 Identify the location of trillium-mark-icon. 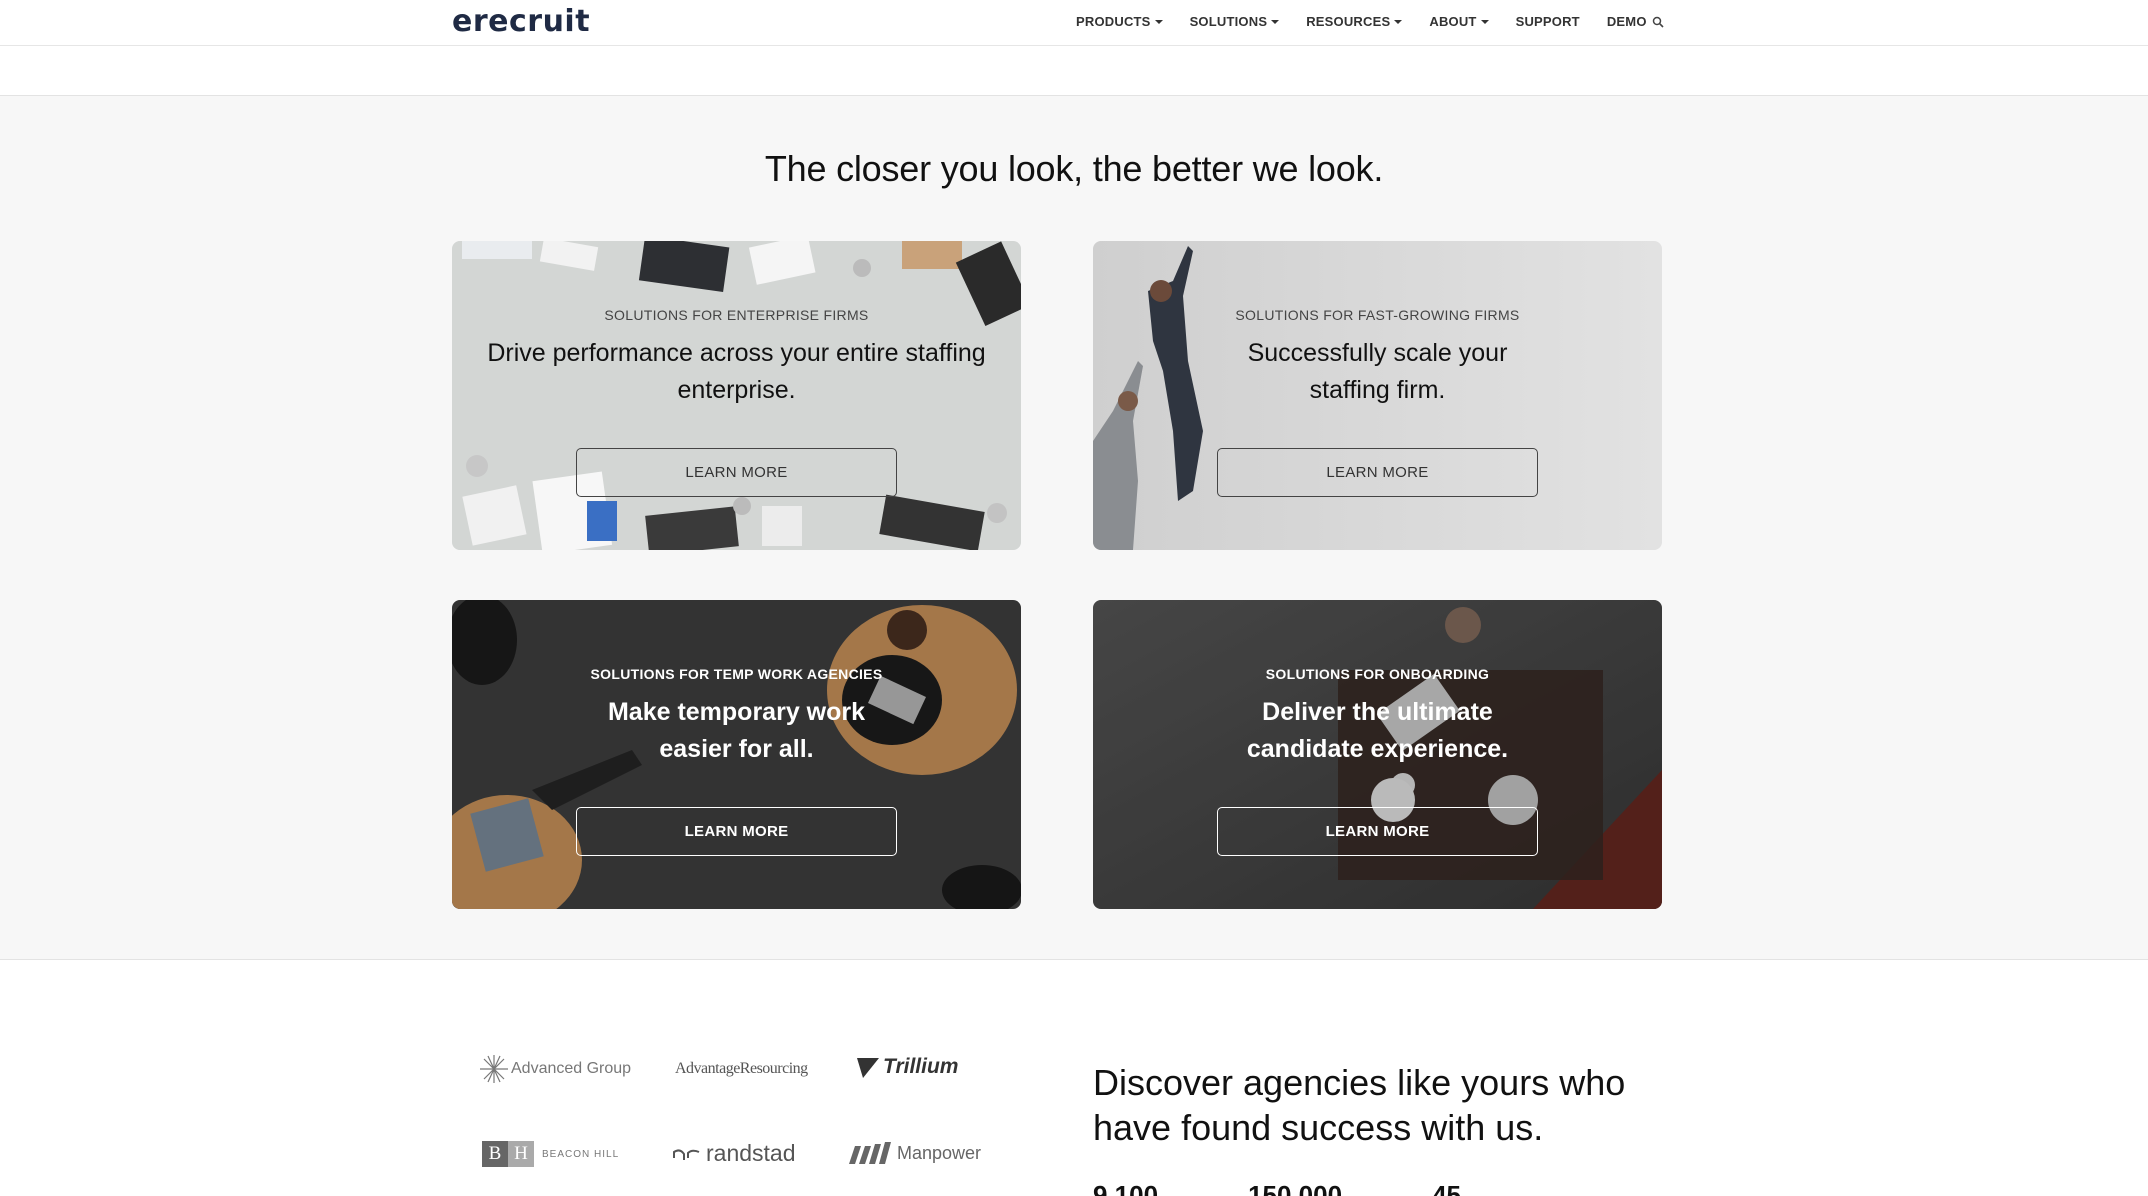
(868, 1068).